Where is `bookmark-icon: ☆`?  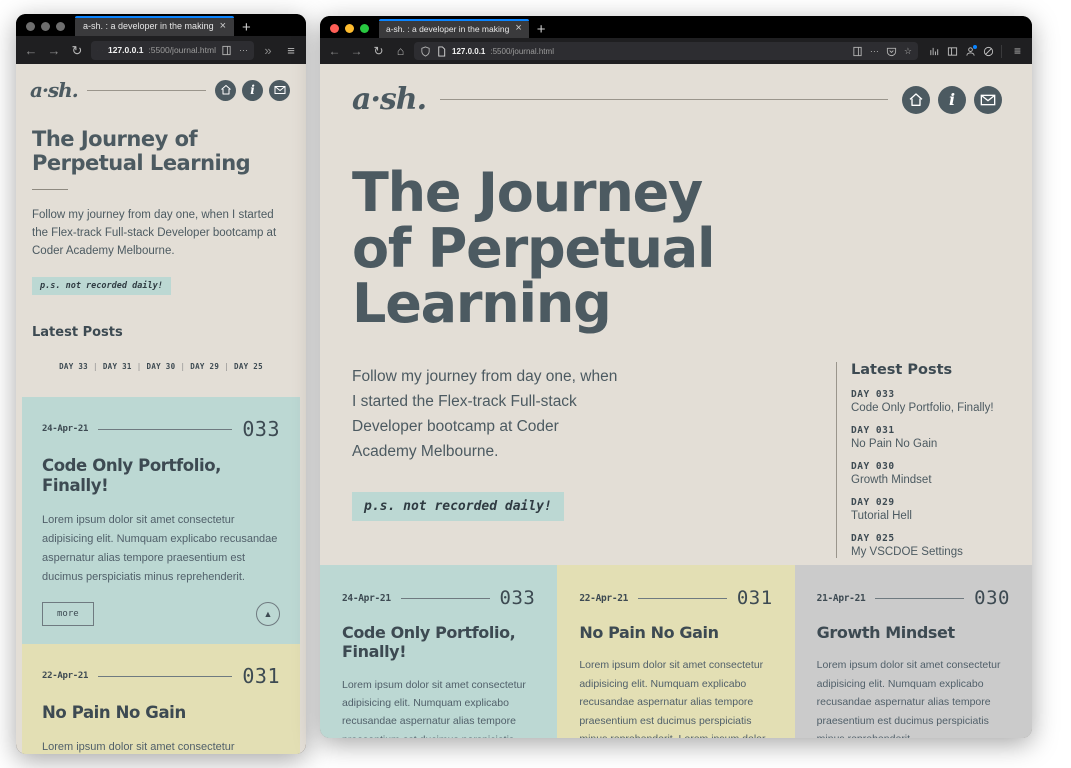 bookmark-icon: ☆ is located at coordinates (908, 51).